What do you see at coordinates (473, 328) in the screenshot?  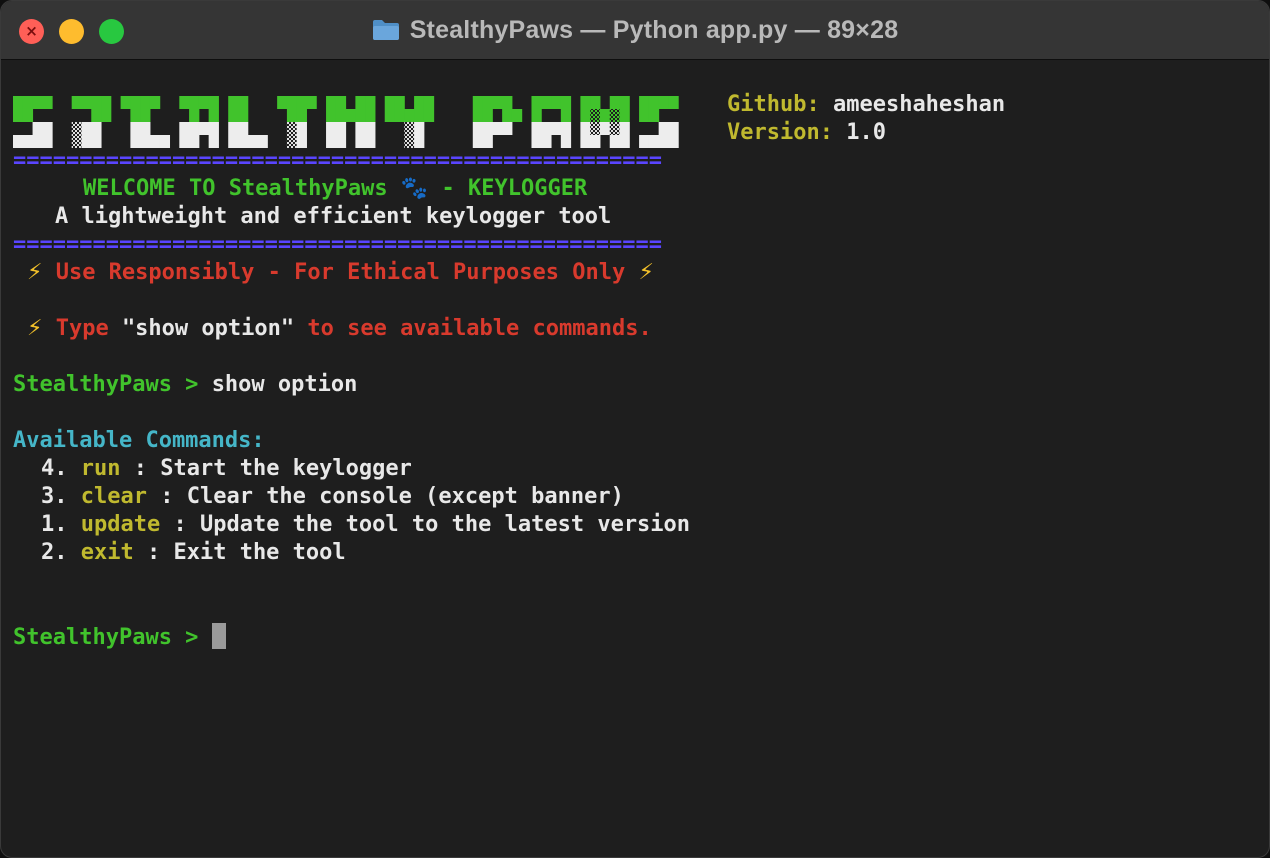 I see `hint-after: to see available commands.` at bounding box center [473, 328].